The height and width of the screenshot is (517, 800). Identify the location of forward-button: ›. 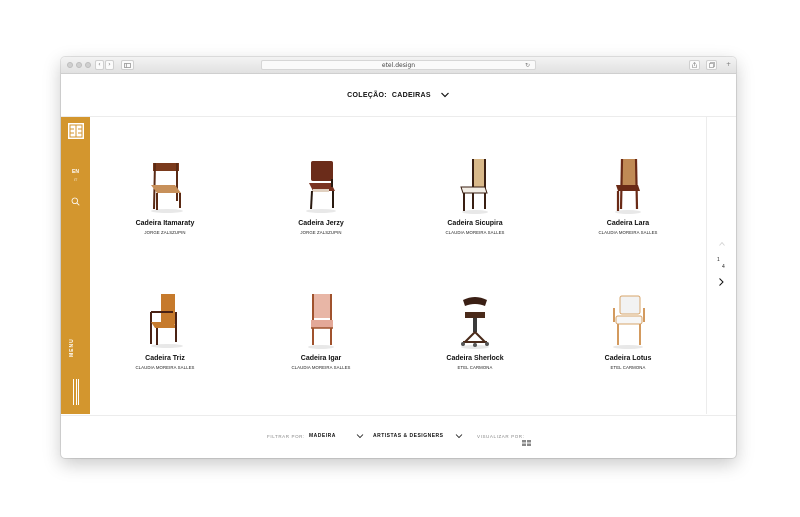
(109, 65).